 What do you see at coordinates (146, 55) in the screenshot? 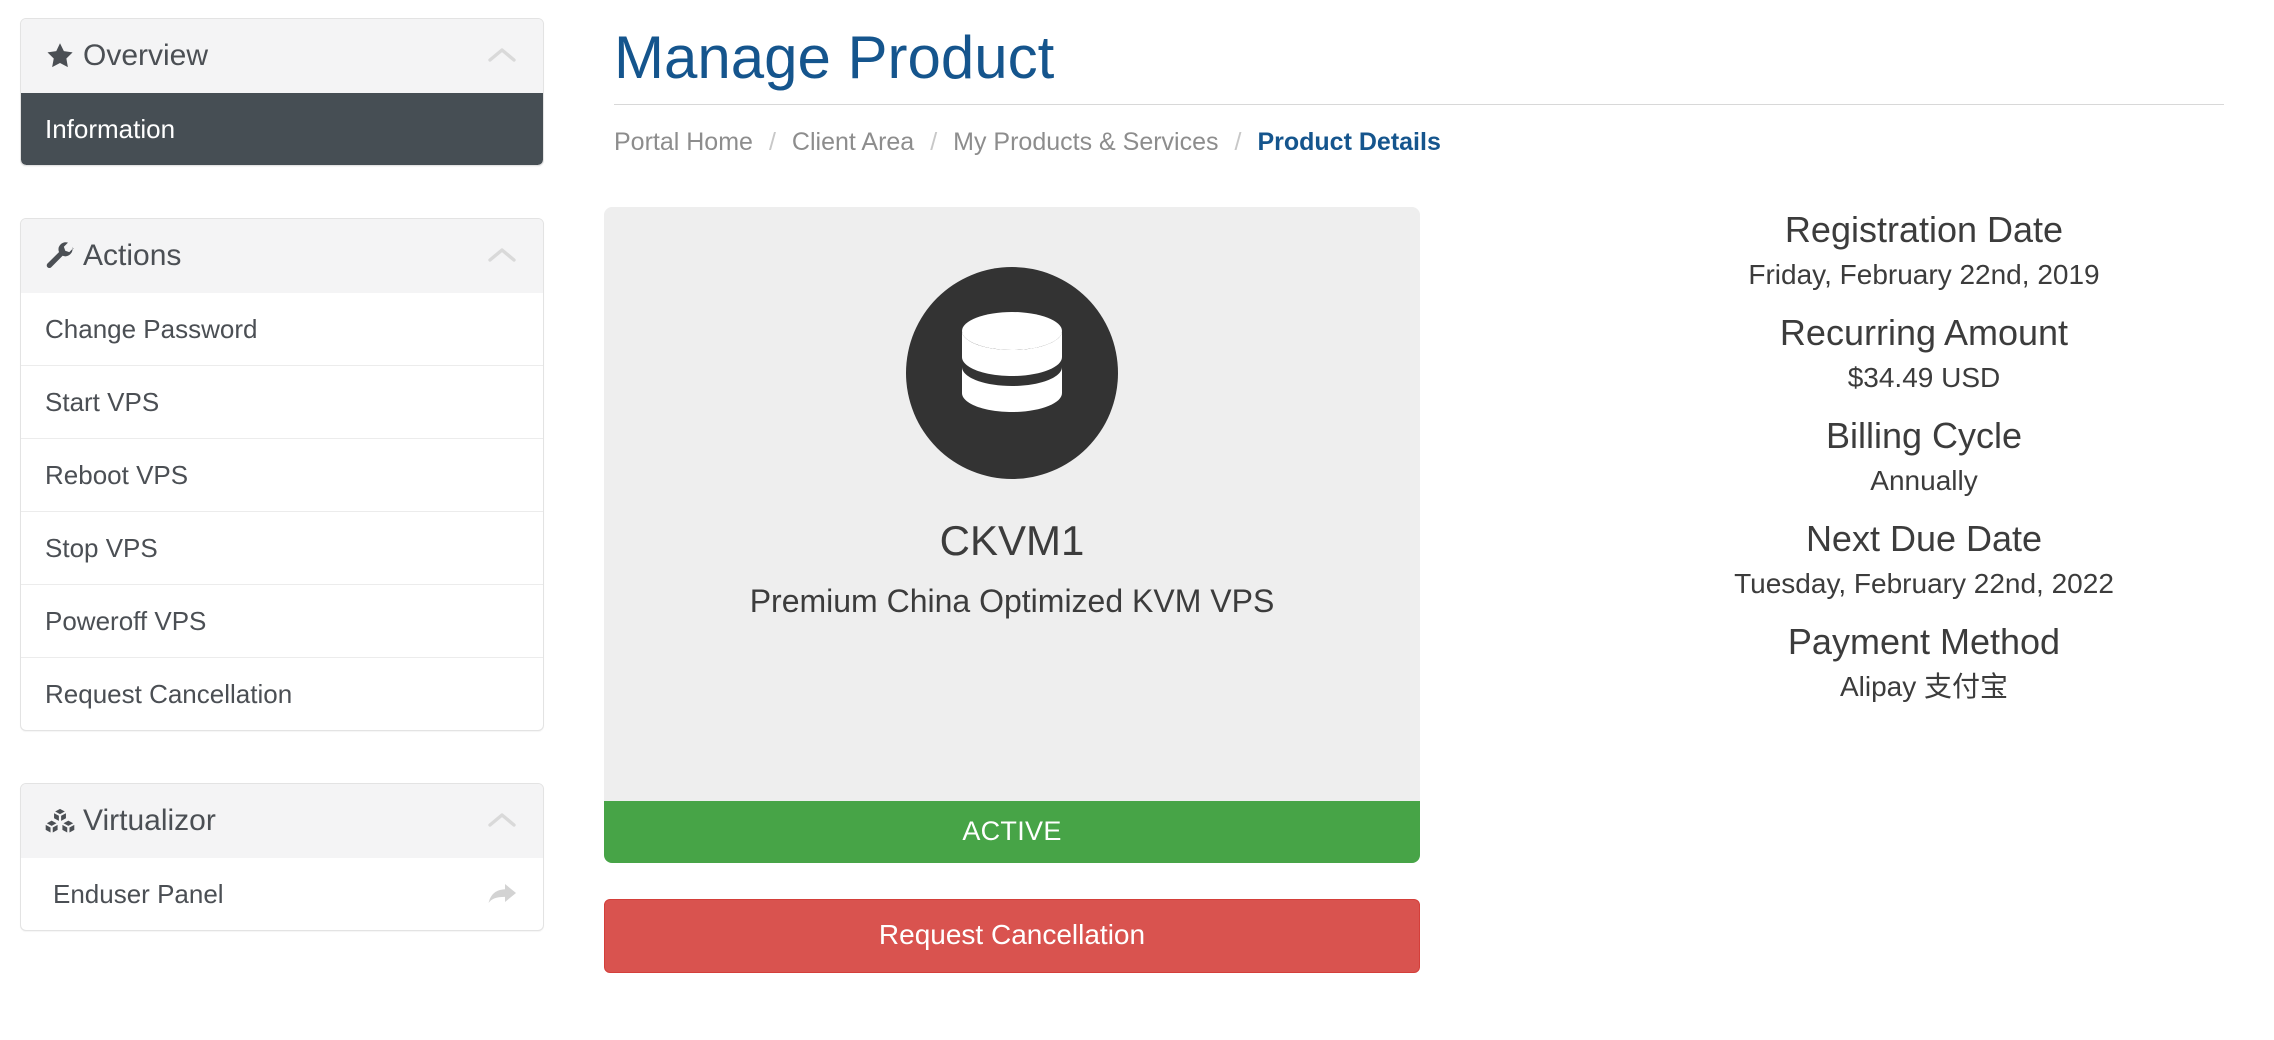
I see `sidebar-panel-overview-title: Overview` at bounding box center [146, 55].